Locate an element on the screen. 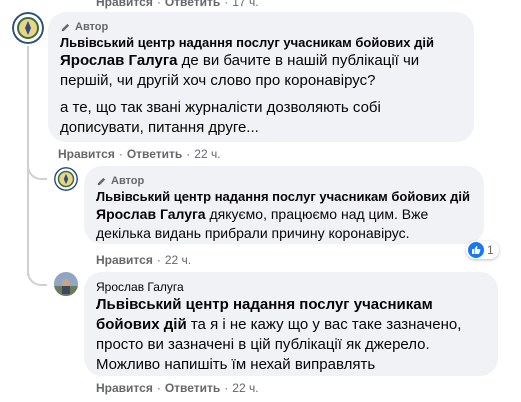 The image size is (521, 402). timestamp: 17 ч. is located at coordinates (245, 5).